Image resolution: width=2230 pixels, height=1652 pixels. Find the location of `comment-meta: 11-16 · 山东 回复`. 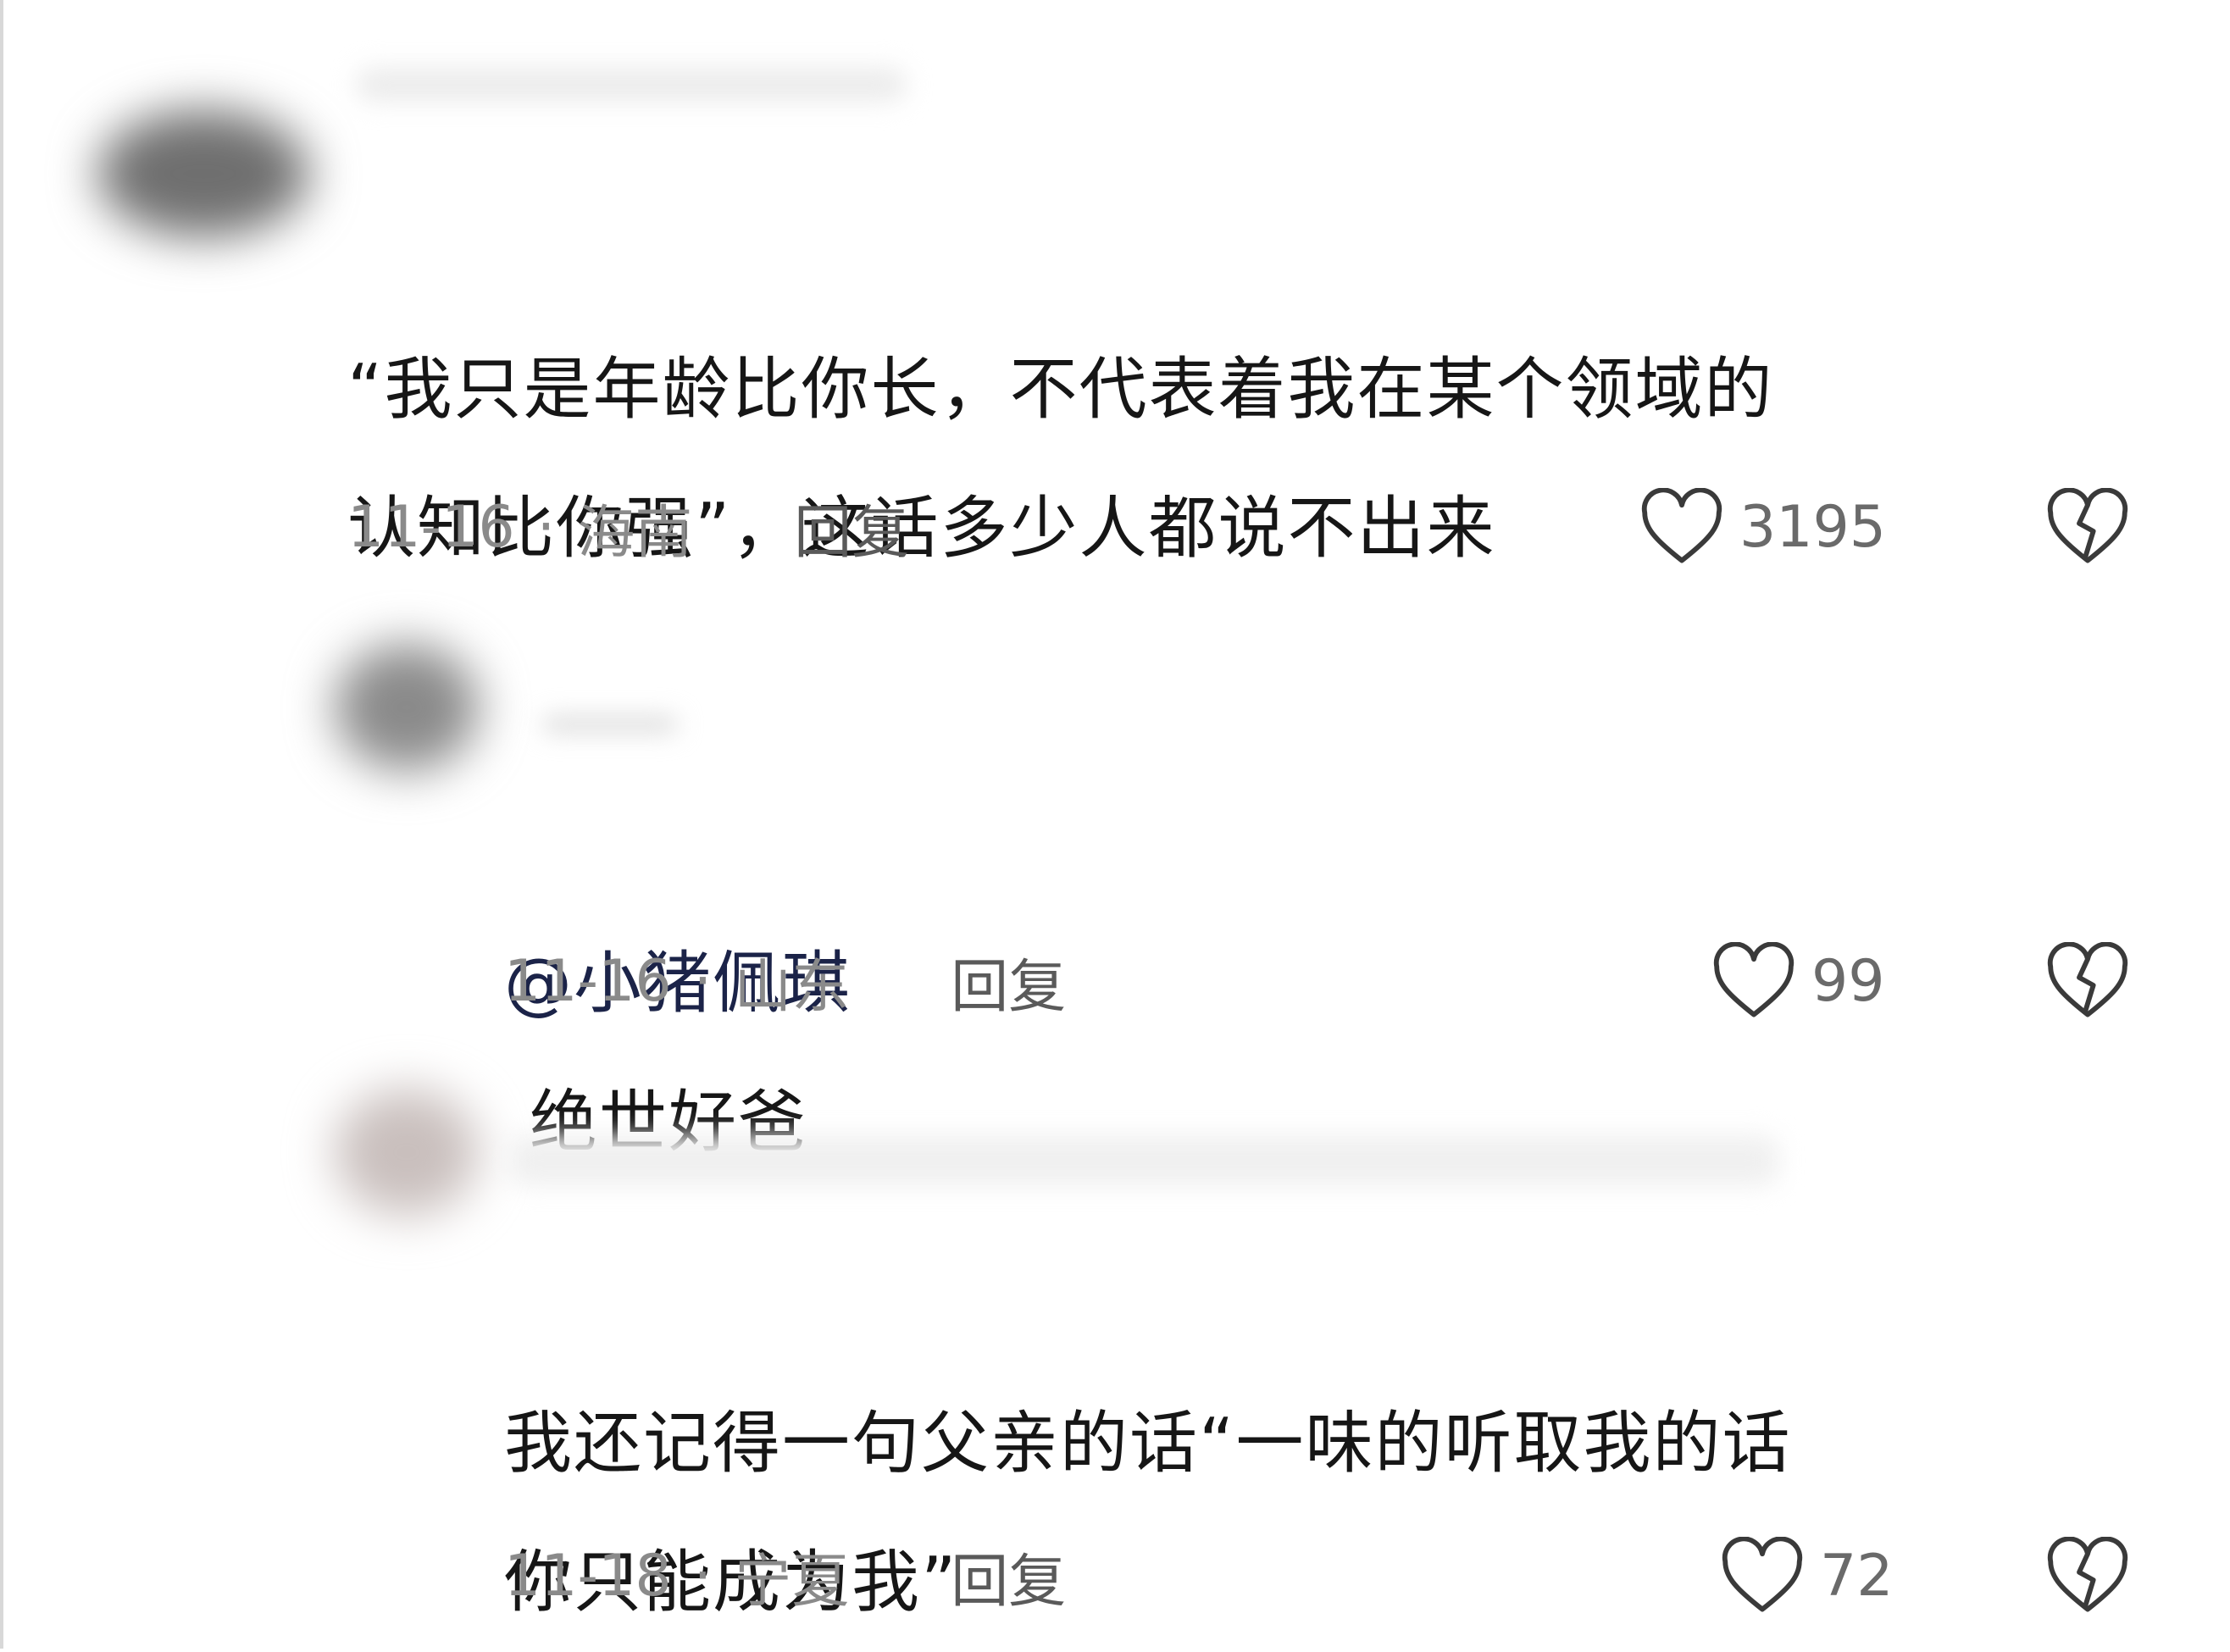

comment-meta: 11-16 · 山东 回复 is located at coordinates (785, 981).